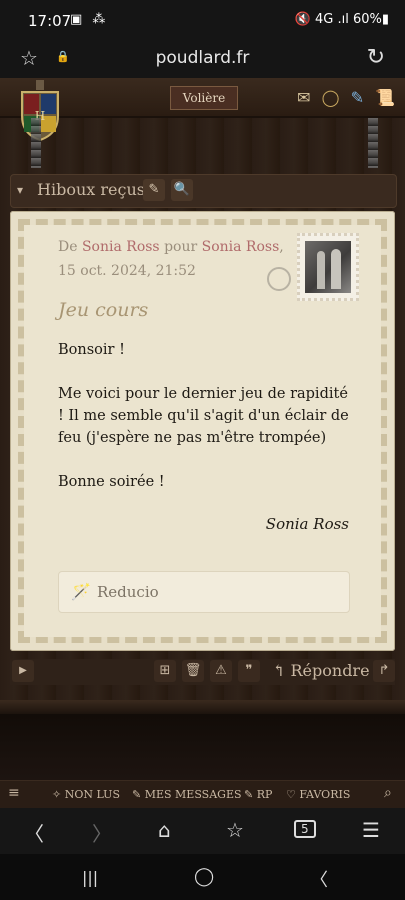  What do you see at coordinates (307, 524) in the screenshot?
I see `signature: Sonia Ross` at bounding box center [307, 524].